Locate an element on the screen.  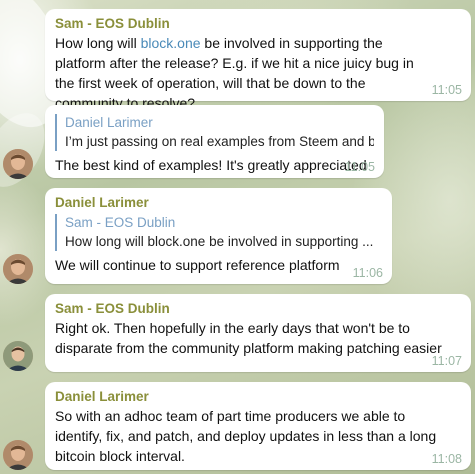
message-timestamp: 11:08 is located at coordinates (446, 459).